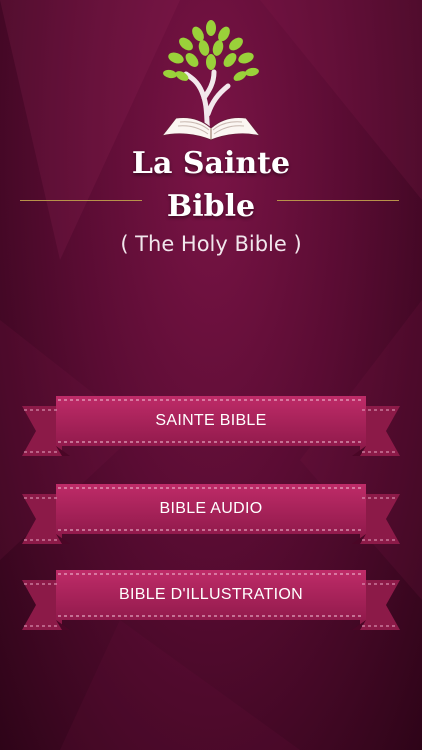  I want to click on title-divider-right, so click(338, 200).